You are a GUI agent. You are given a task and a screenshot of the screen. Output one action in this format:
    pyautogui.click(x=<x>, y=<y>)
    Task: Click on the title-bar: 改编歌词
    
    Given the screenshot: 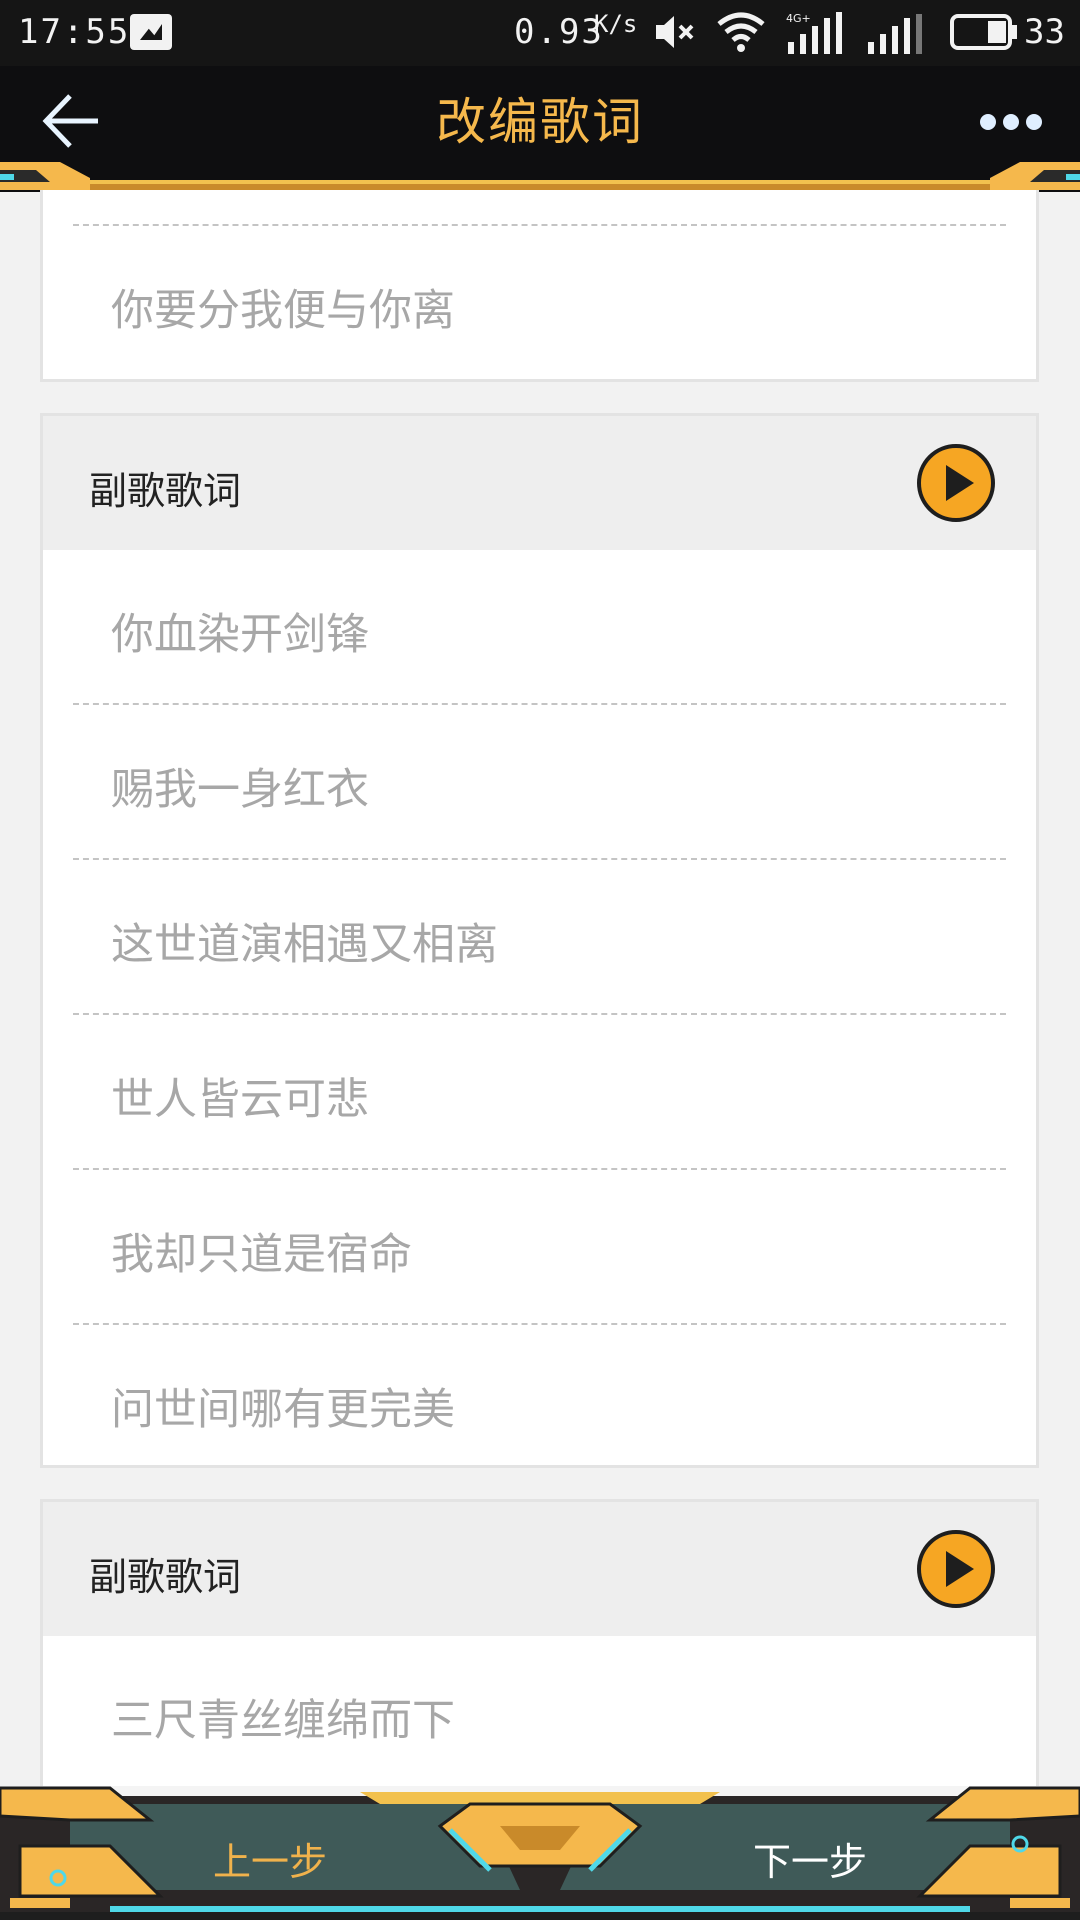 What is the action you would take?
    pyautogui.click(x=540, y=129)
    